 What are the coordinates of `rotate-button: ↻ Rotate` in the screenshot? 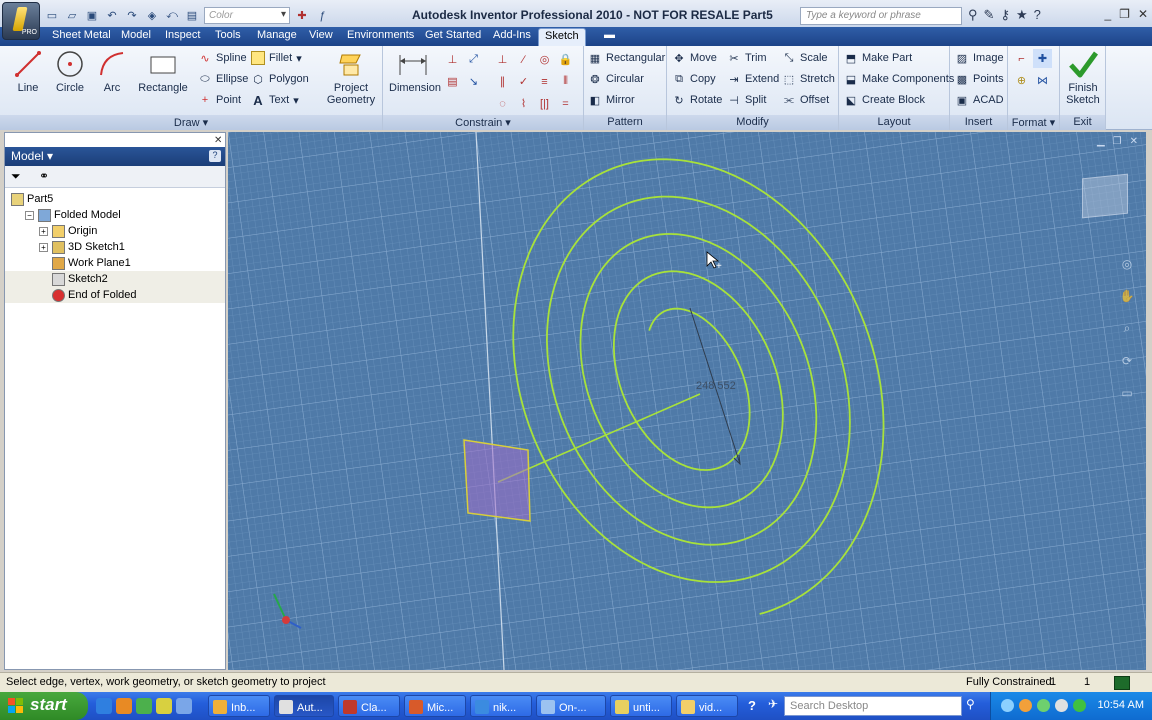 It's located at (697, 100).